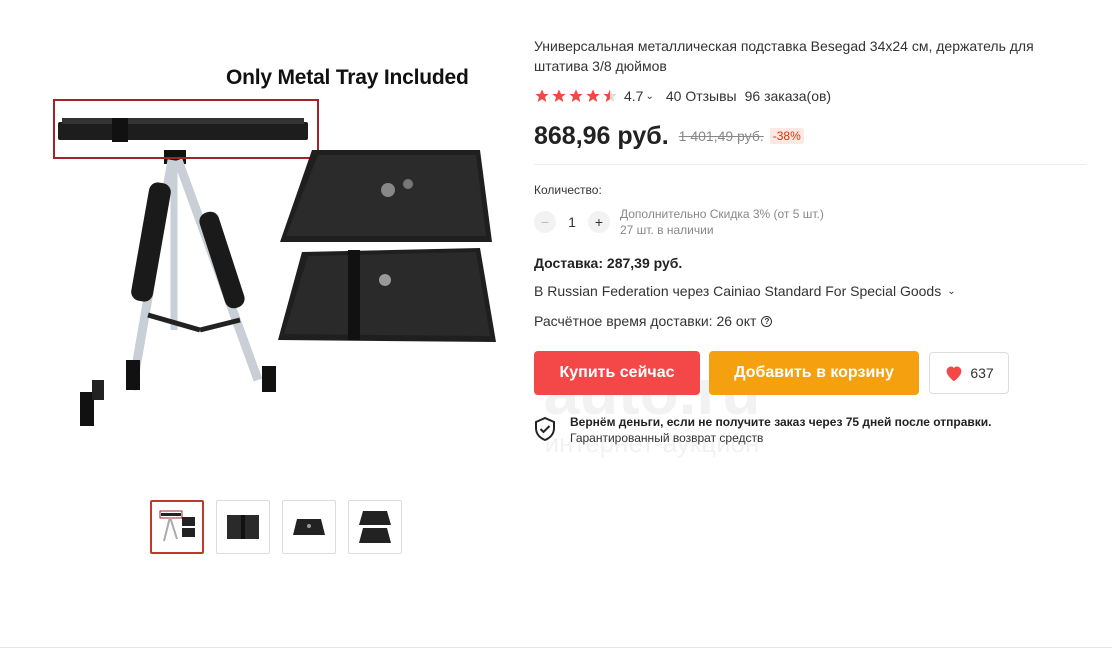 This screenshot has height=651, width=1112. I want to click on thumbnail-strip, so click(276, 527).